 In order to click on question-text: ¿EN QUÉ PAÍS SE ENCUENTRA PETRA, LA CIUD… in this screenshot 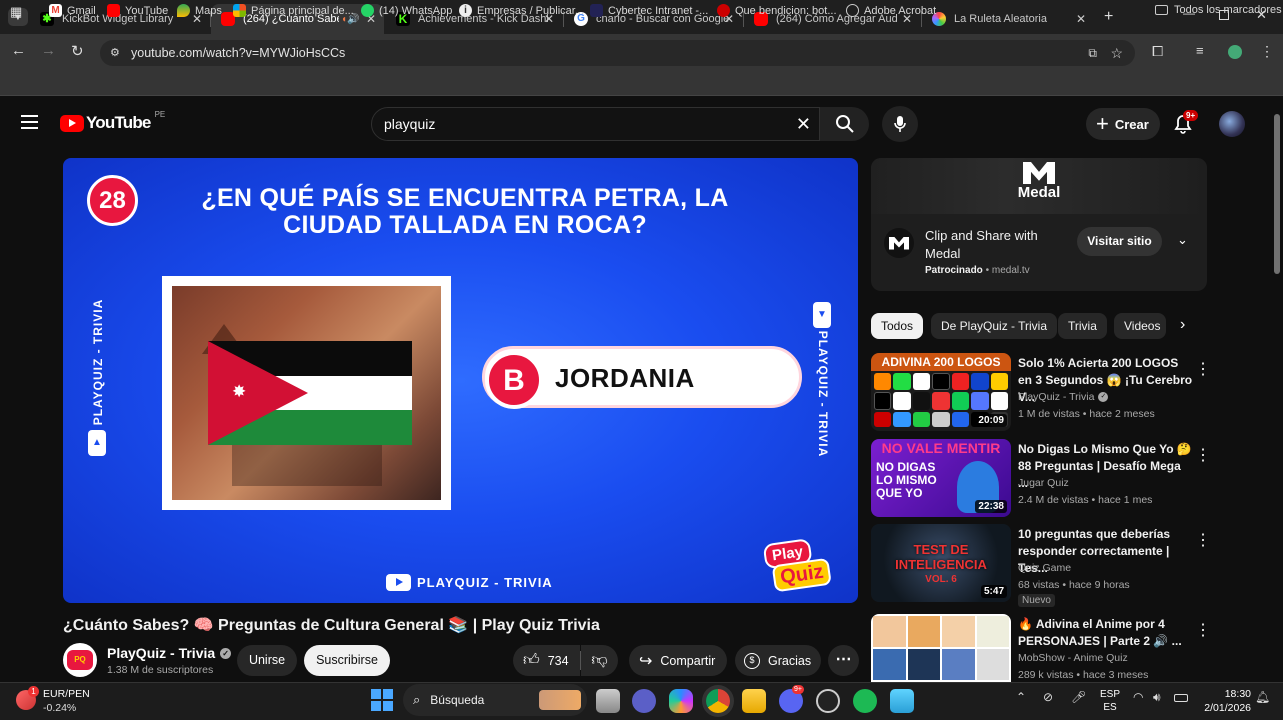, I will do `click(465, 211)`.